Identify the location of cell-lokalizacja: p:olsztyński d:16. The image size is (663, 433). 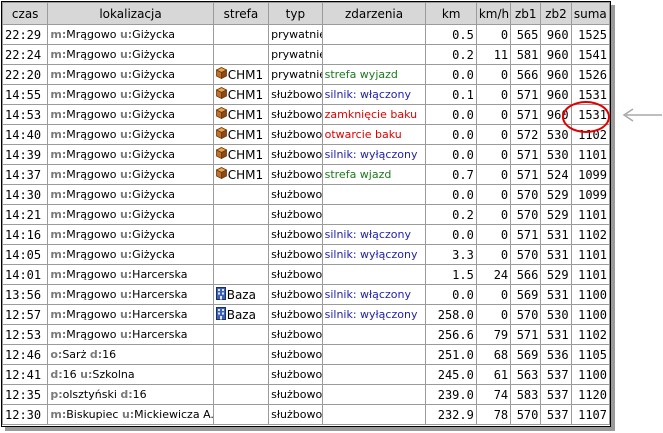
(130, 394).